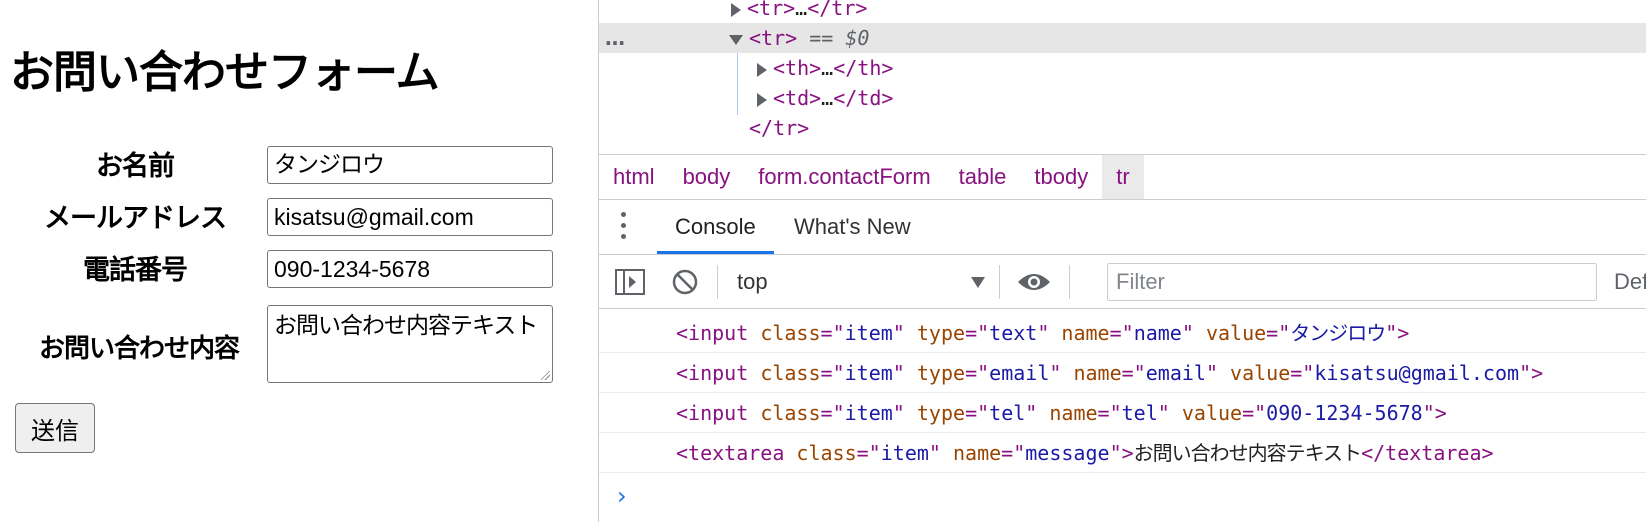  Describe the element at coordinates (860, 282) in the screenshot. I see `context-selector: top` at that location.